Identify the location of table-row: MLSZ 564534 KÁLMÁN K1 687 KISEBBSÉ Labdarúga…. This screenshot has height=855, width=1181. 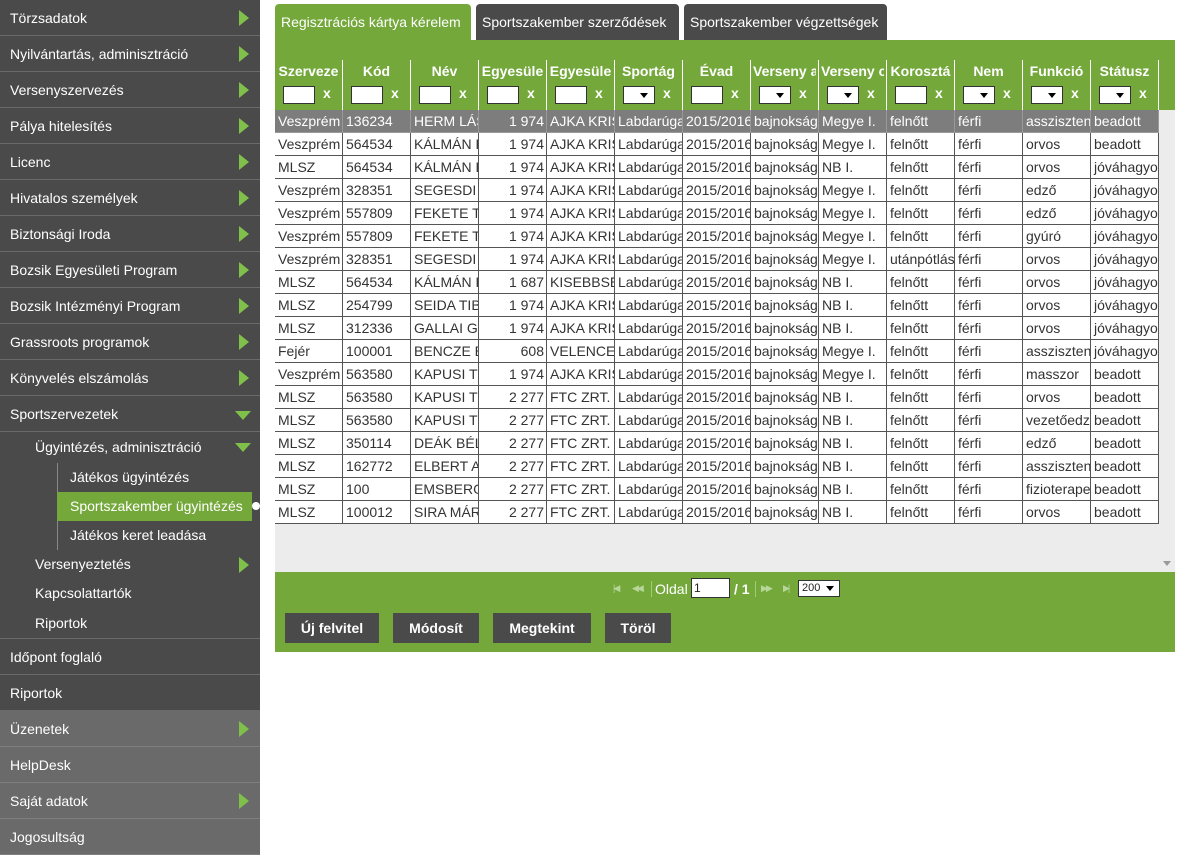
(717, 282).